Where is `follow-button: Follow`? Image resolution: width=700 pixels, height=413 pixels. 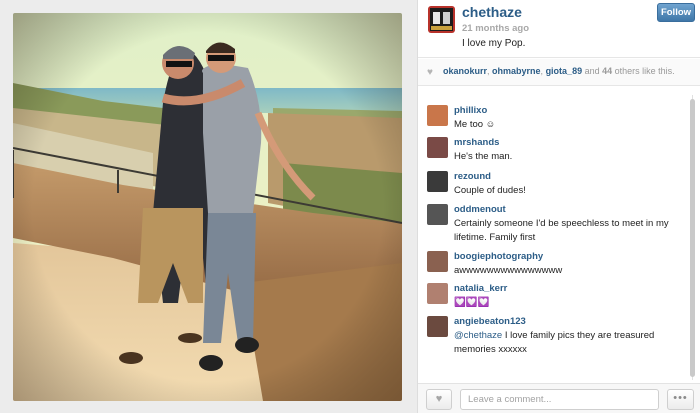 follow-button: Follow is located at coordinates (676, 12).